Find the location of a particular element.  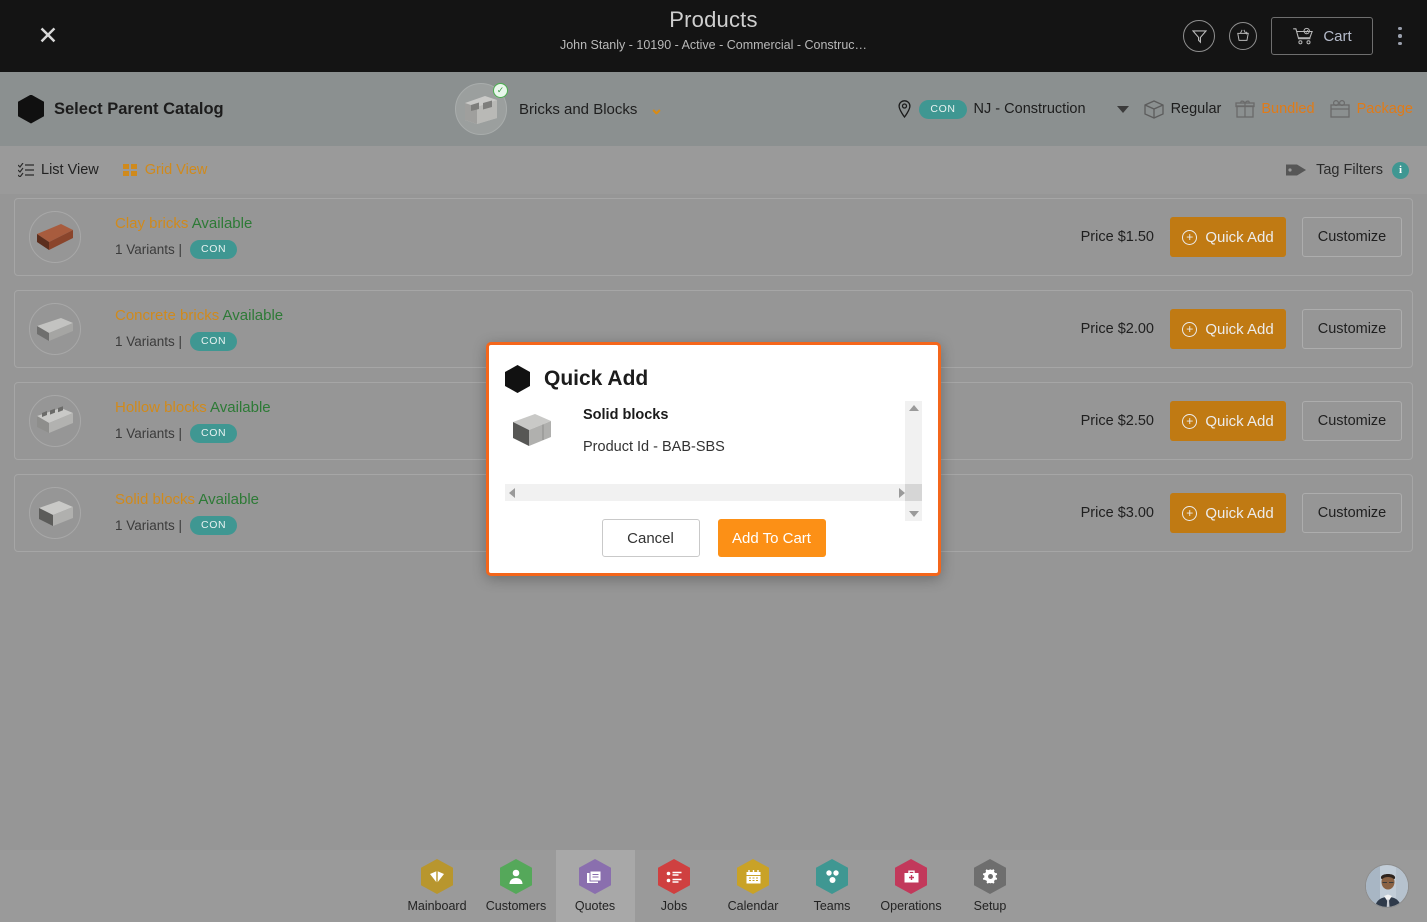

type-bundled: Bundled is located at coordinates (1275, 109).